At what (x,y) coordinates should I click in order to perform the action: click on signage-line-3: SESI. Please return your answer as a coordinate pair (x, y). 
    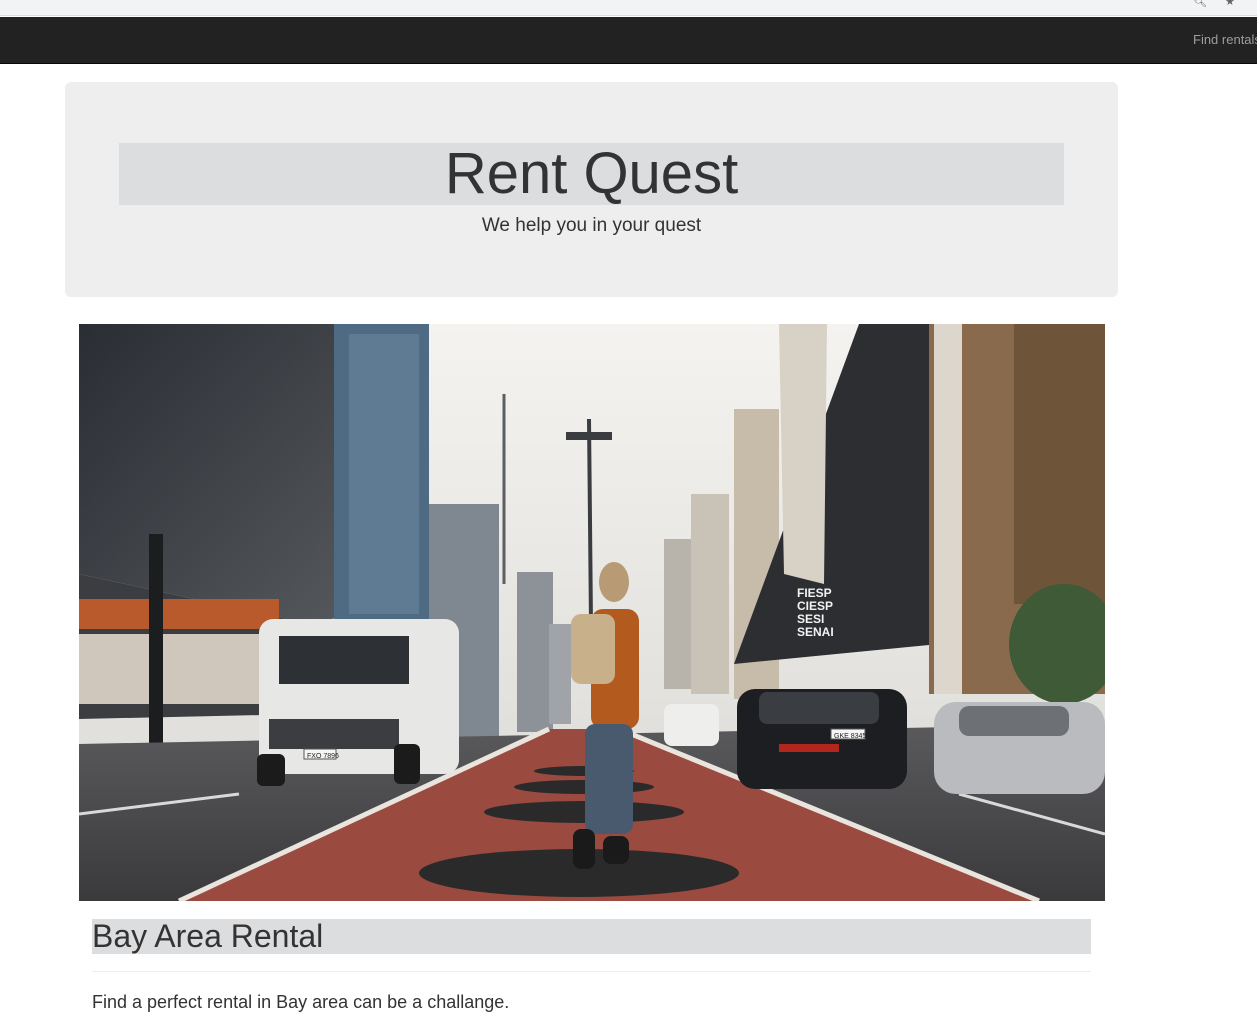
    Looking at the image, I should click on (810, 619).